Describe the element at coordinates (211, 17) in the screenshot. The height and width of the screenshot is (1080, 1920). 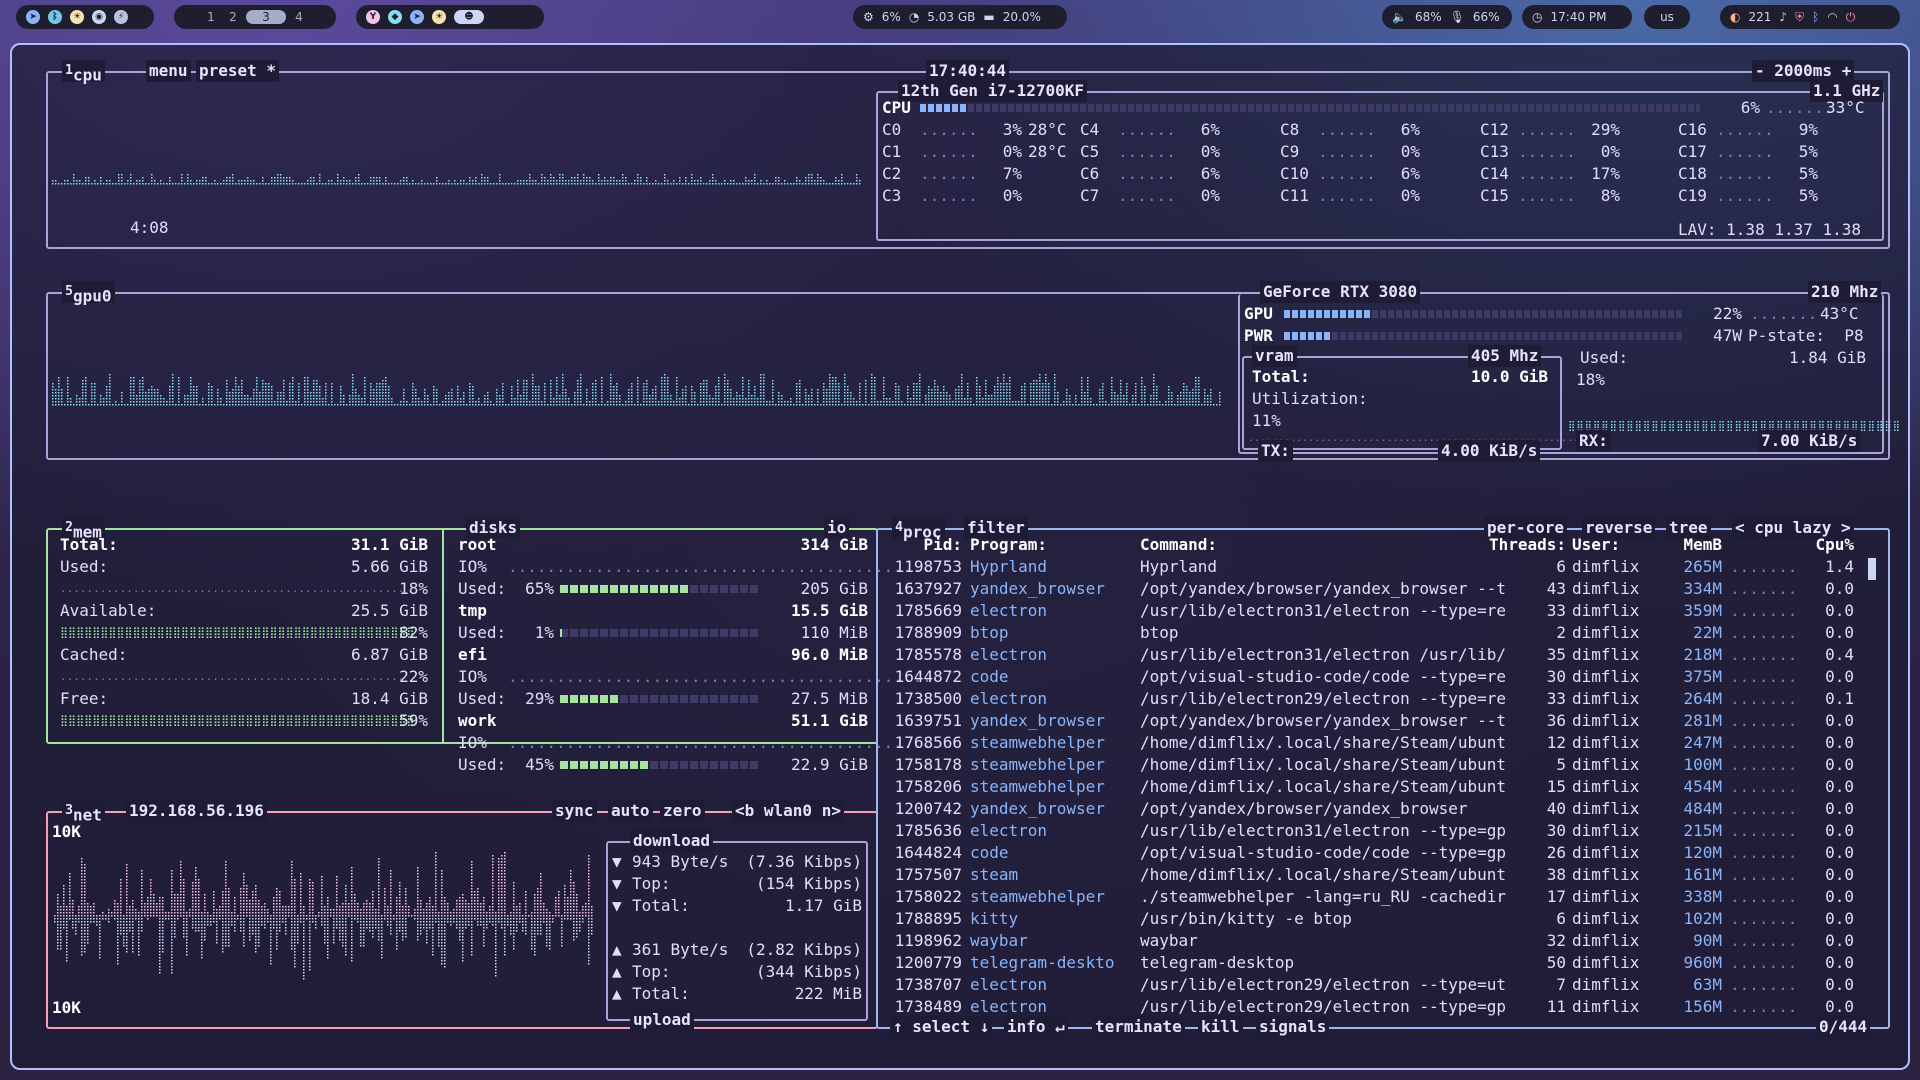
I see `workspace-1: 1` at that location.